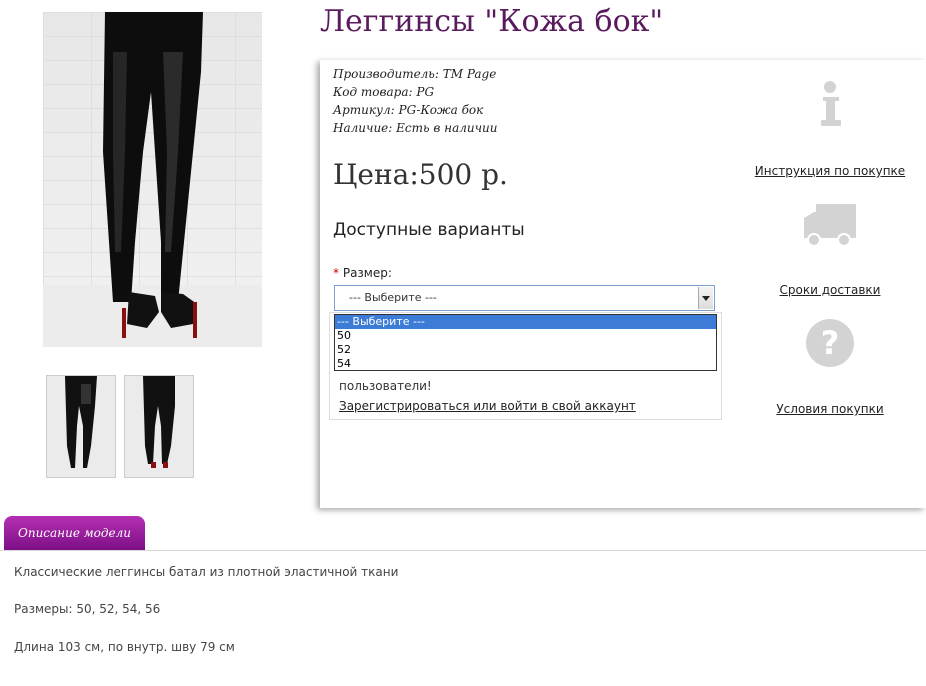 Image resolution: width=926 pixels, height=686 pixels. What do you see at coordinates (525, 336) in the screenshot?
I see `size-option: 50` at bounding box center [525, 336].